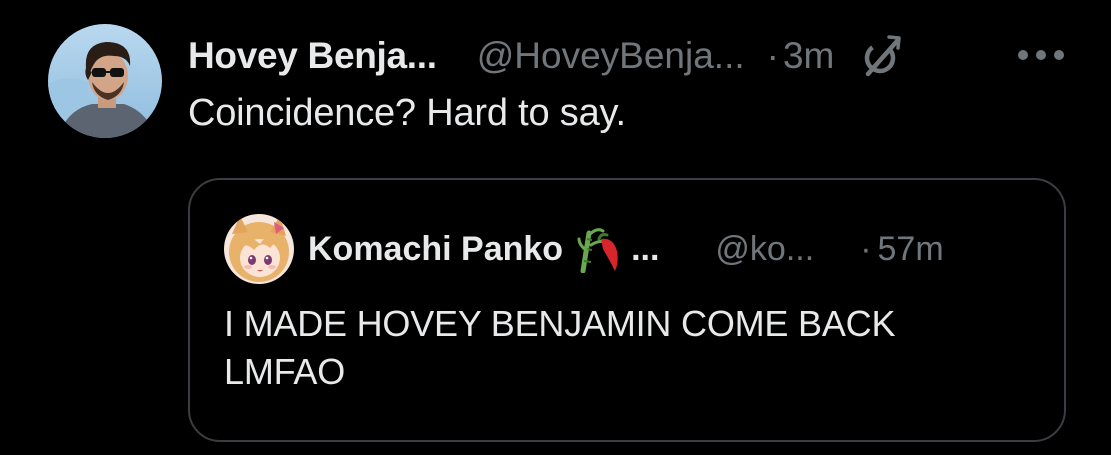 The width and height of the screenshot is (1111, 455). What do you see at coordinates (911, 249) in the screenshot?
I see `quoted-timestamp: 57m` at bounding box center [911, 249].